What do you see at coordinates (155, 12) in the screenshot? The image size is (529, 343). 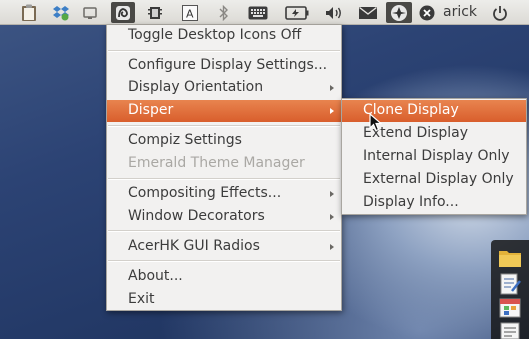 I see `chip-icon` at bounding box center [155, 12].